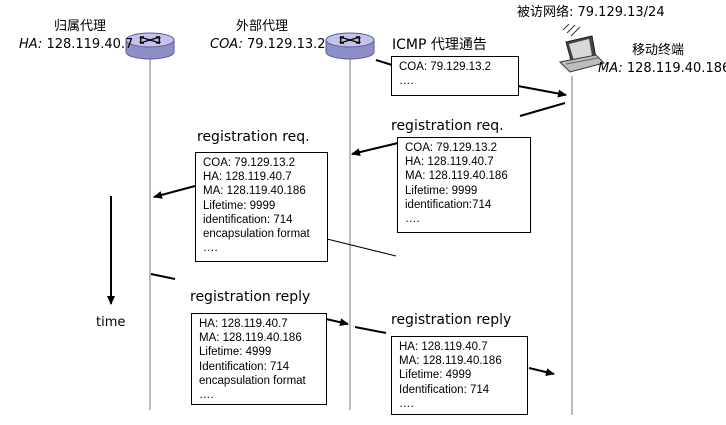  Describe the element at coordinates (658, 50) in the screenshot. I see `mobile-node-title: 移动终端` at that location.